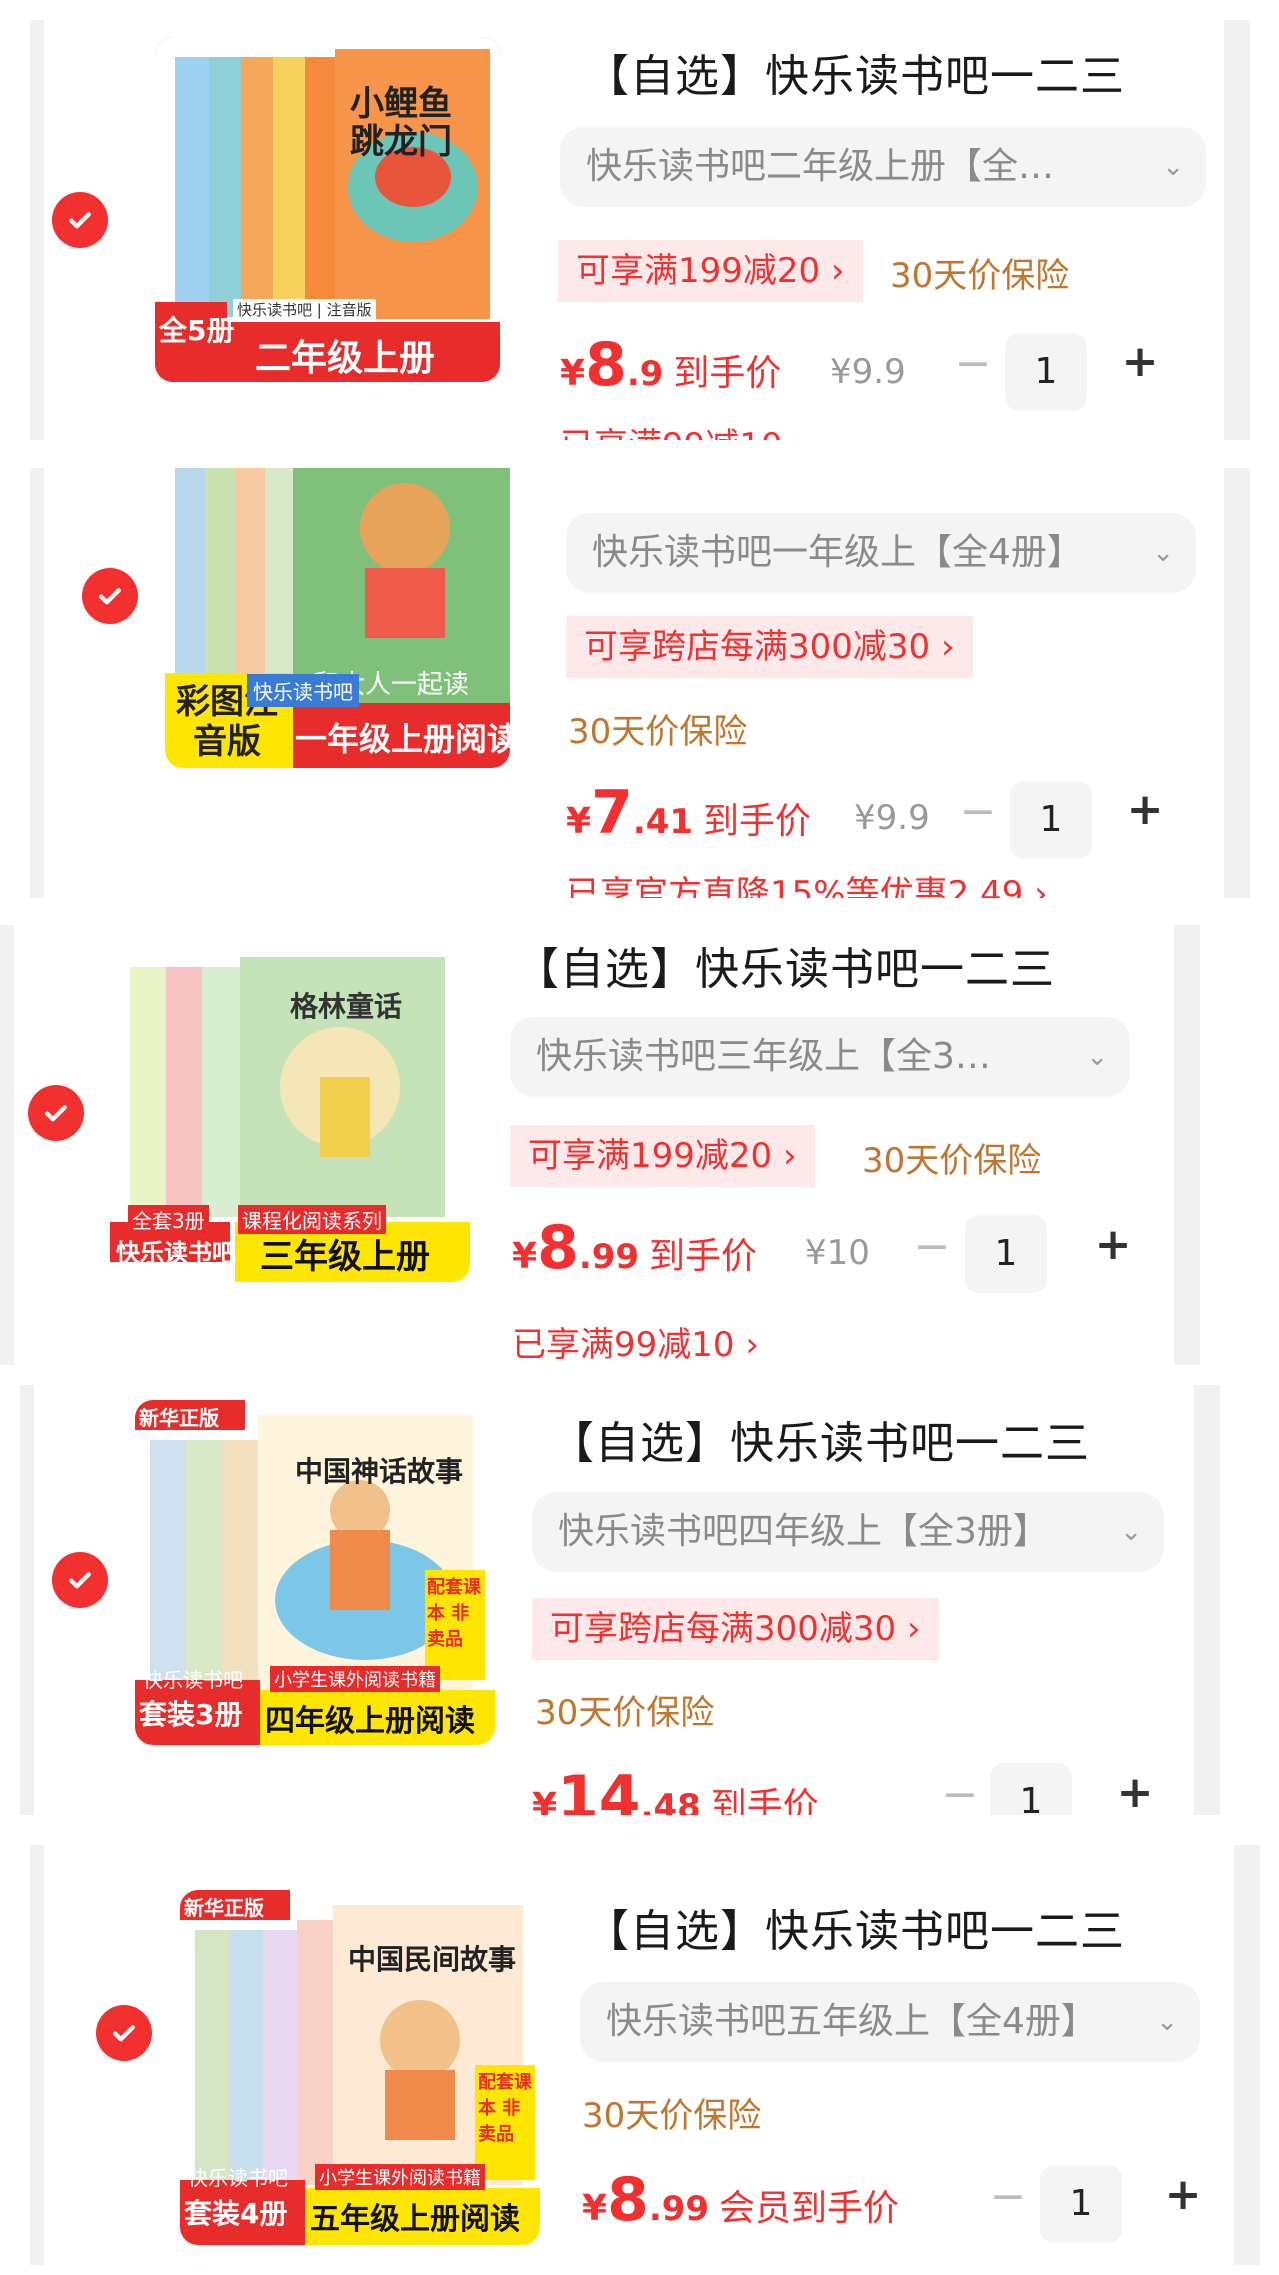 Image resolution: width=1279 pixels, height=2275 pixels. I want to click on cover-title: 小鲤鱼跳龙门, so click(401, 123).